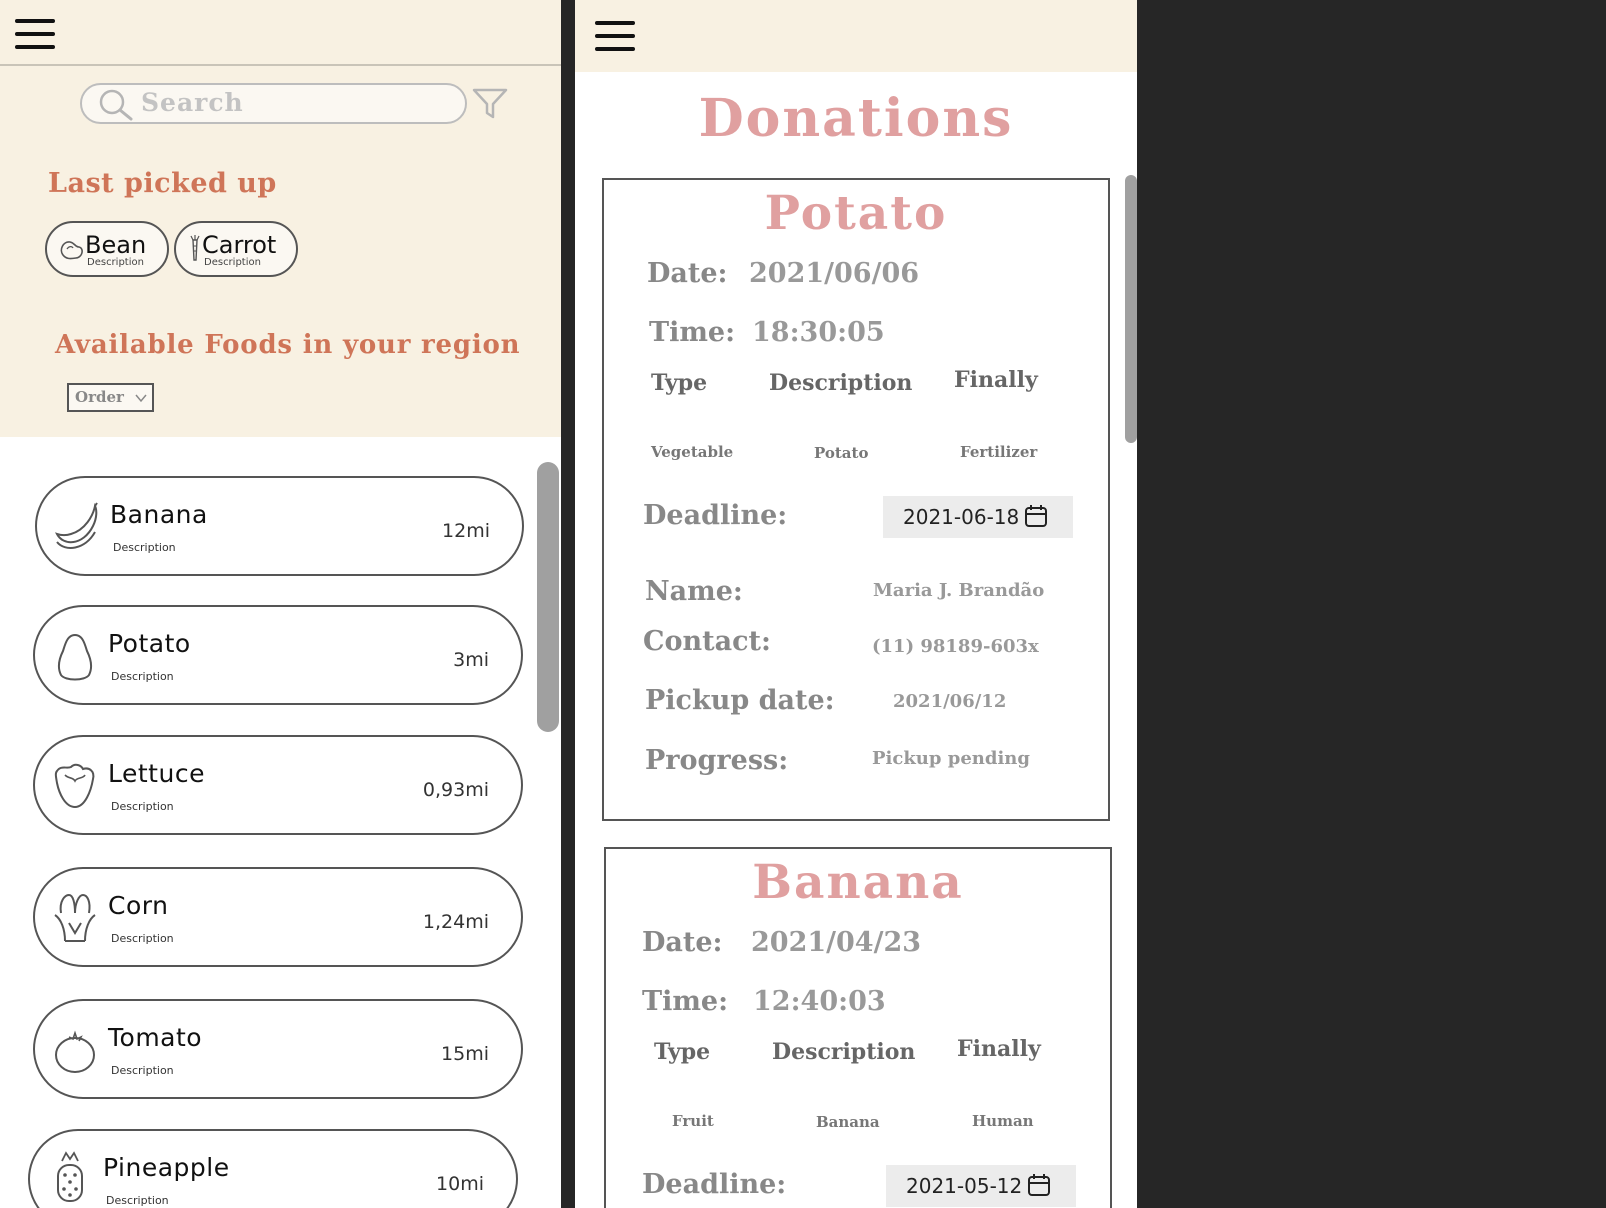  What do you see at coordinates (156, 773) in the screenshot?
I see `food-name: Lettuce` at bounding box center [156, 773].